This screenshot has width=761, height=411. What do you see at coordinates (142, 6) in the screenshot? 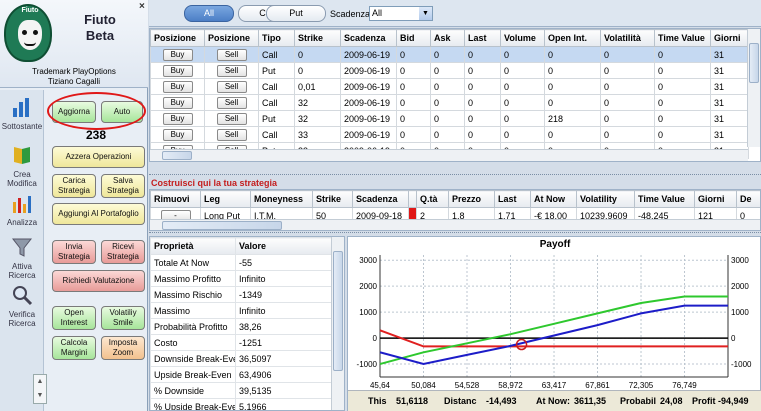
I see `close-icon: ×` at bounding box center [142, 6].